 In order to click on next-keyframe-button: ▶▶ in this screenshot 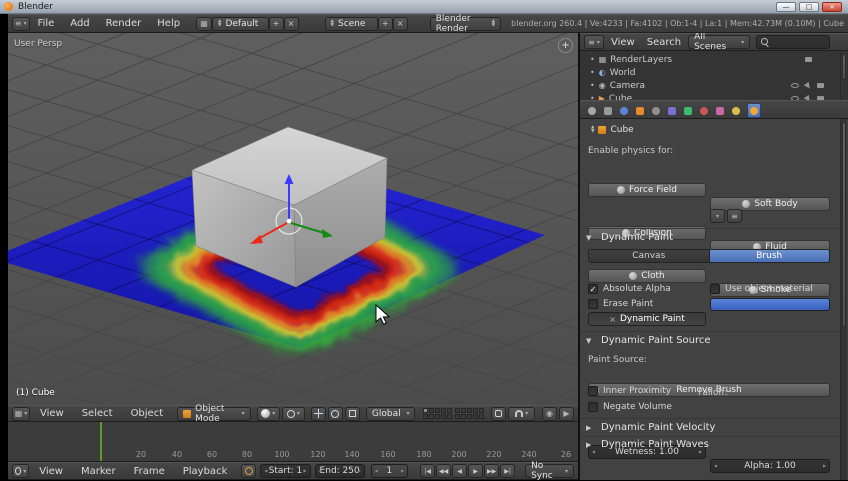, I will do `click(492, 471)`.